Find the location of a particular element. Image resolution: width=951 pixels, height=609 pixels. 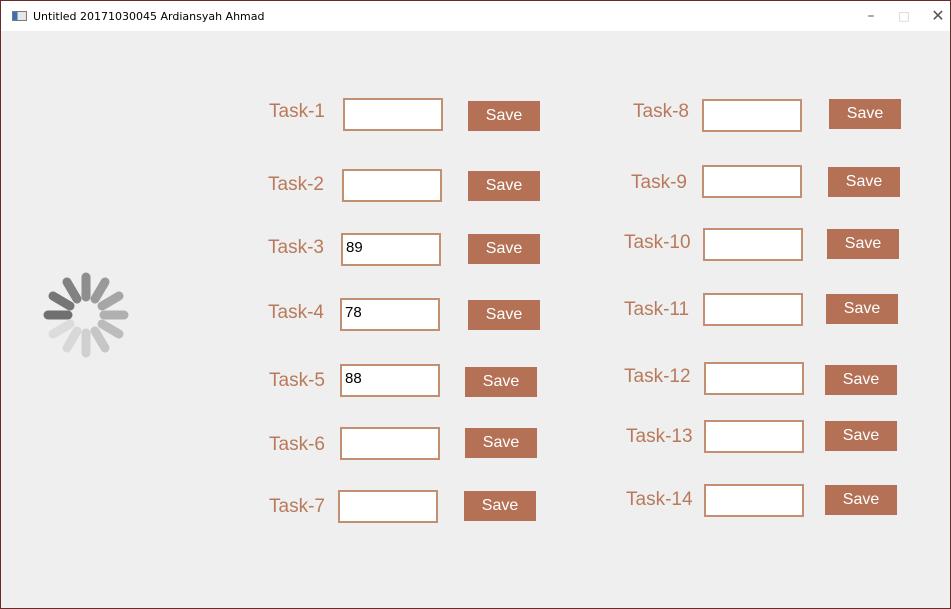

task-5-save-button: Save is located at coordinates (501, 382).